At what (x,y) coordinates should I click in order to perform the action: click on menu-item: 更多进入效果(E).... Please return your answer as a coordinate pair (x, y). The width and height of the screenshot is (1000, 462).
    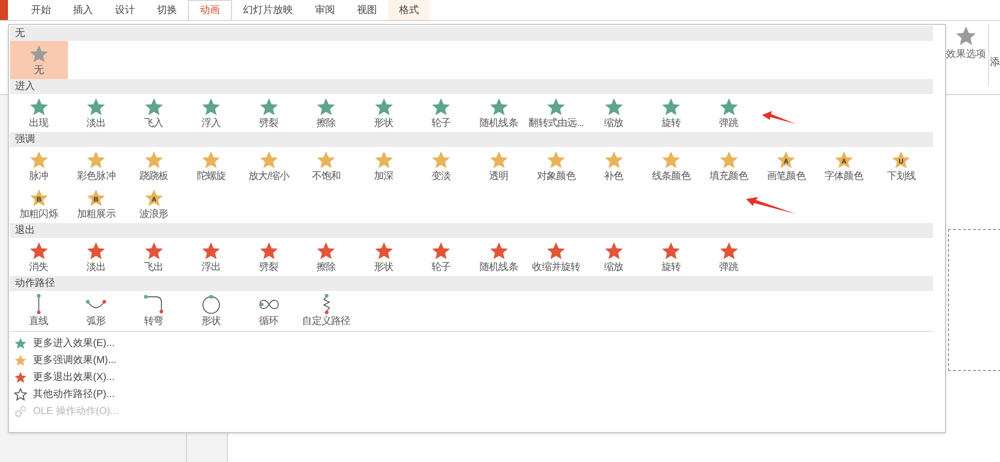
    Looking at the image, I should click on (62, 343).